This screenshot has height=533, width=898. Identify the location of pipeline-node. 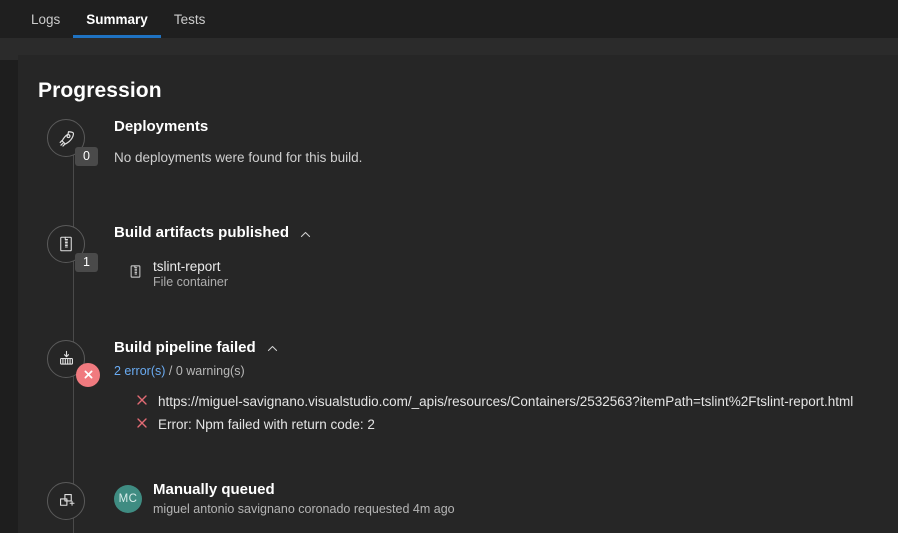
(73, 363).